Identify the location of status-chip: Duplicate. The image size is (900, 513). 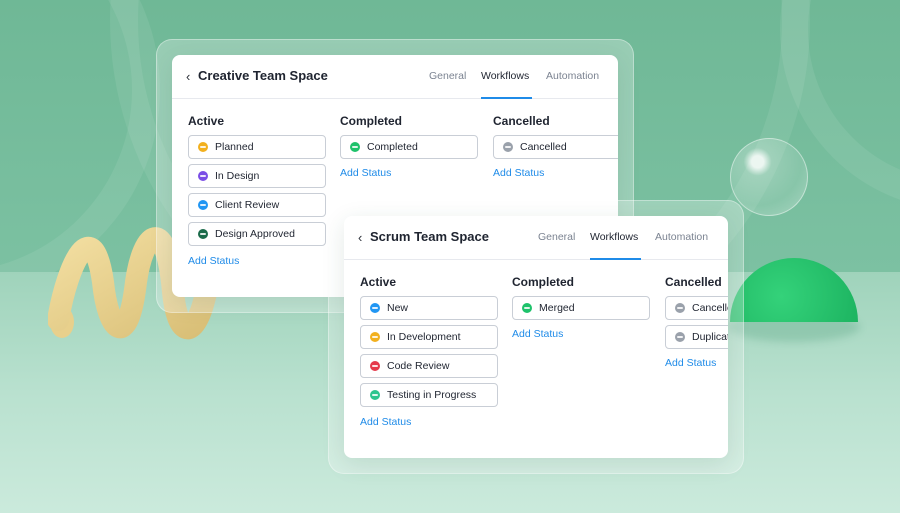
(696, 337).